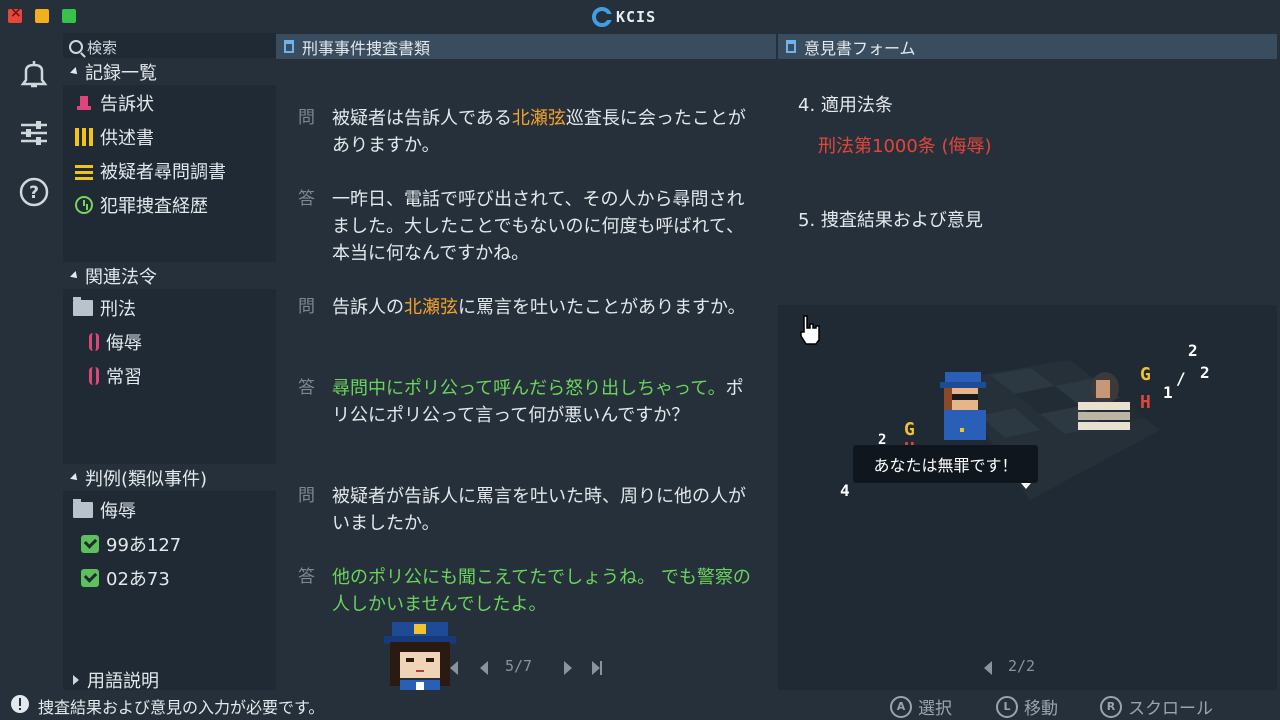 The width and height of the screenshot is (1280, 720). I want to click on sidebar-folder-insult: 侮辱, so click(104, 510).